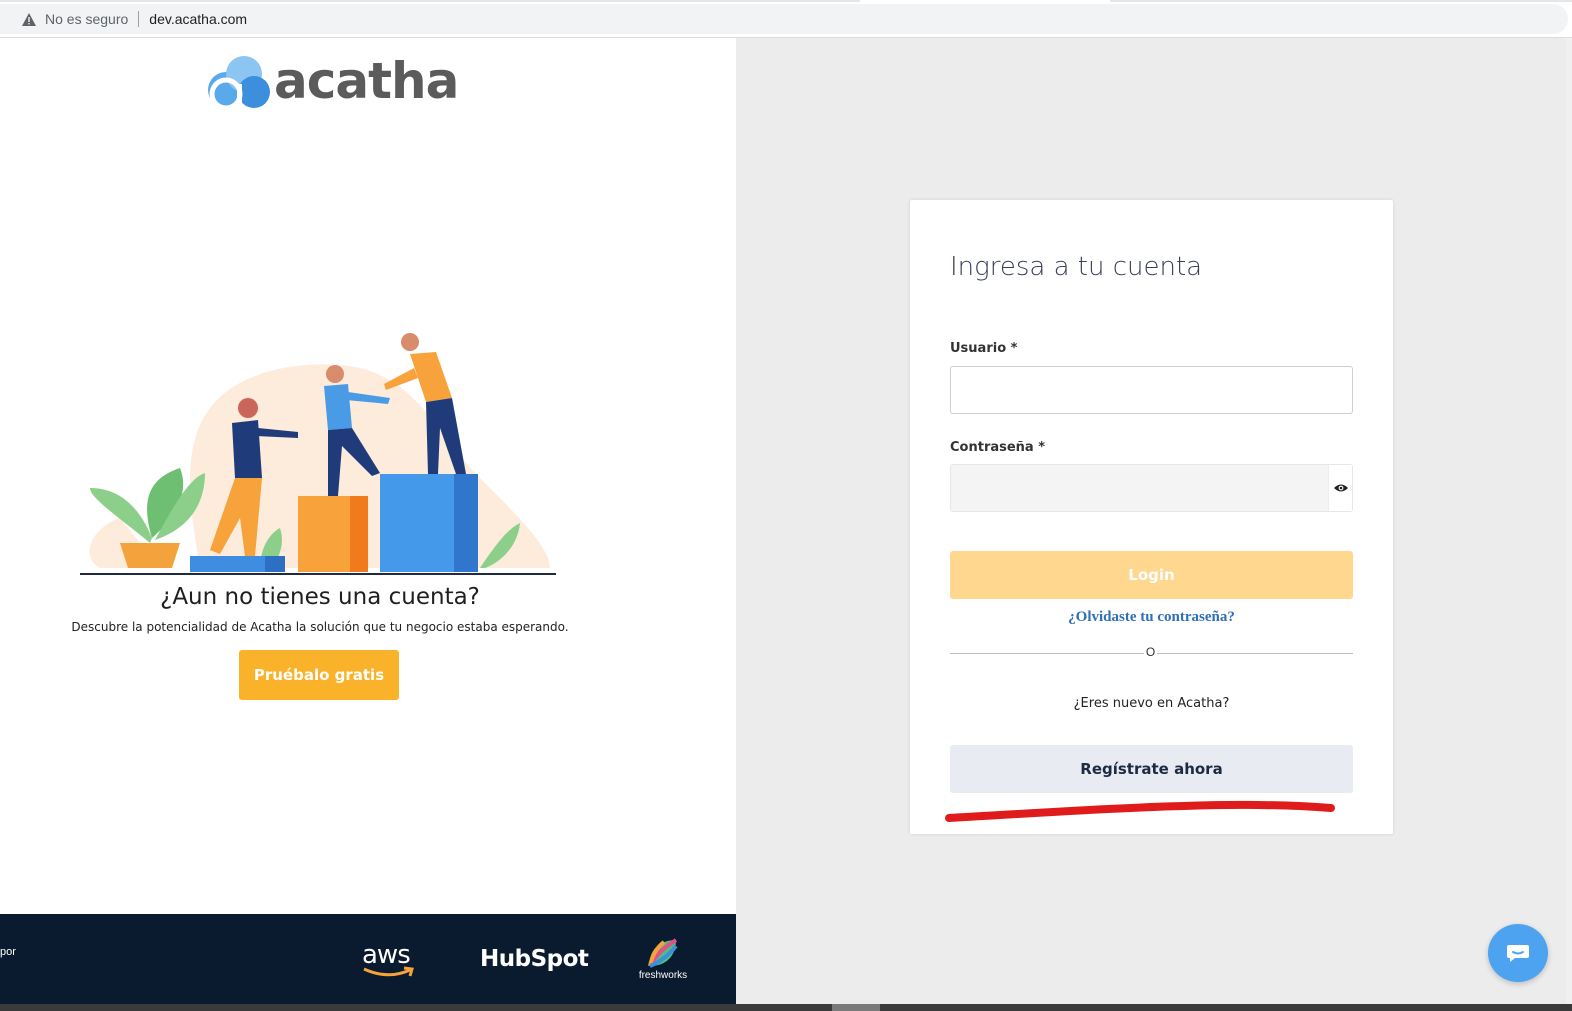  I want to click on or-text: O, so click(1150, 652).